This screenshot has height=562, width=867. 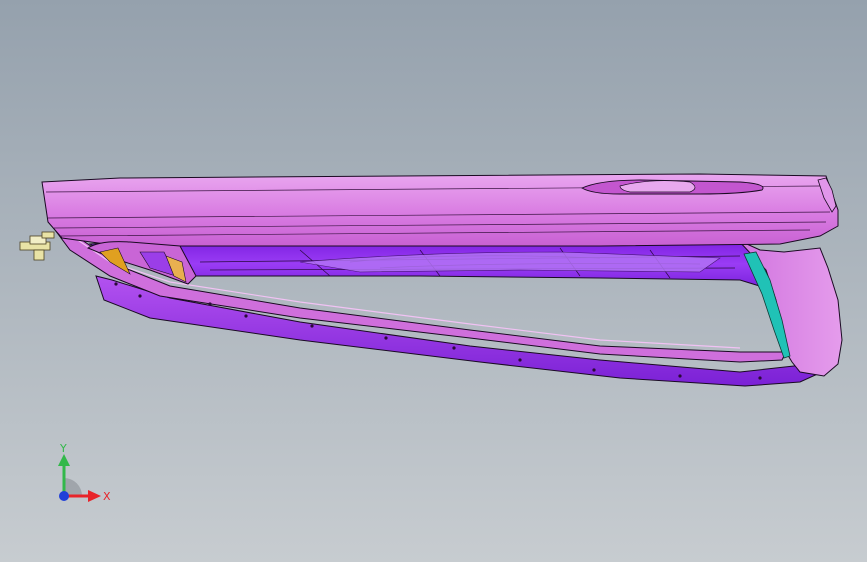 What do you see at coordinates (672, 187) in the screenshot?
I see `handle-pocket` at bounding box center [672, 187].